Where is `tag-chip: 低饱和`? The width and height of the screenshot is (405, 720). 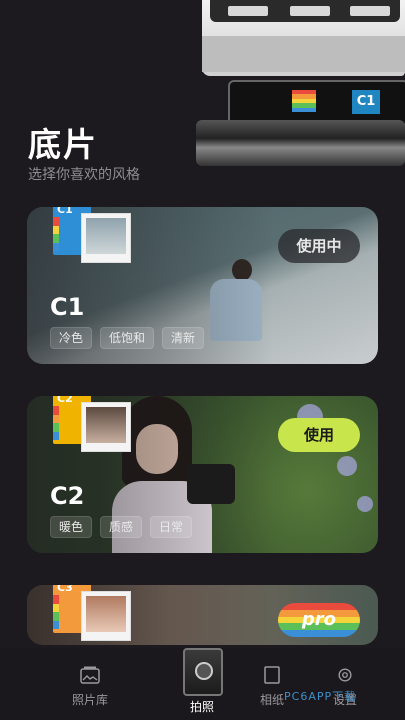 tag-chip: 低饱和 is located at coordinates (127, 338).